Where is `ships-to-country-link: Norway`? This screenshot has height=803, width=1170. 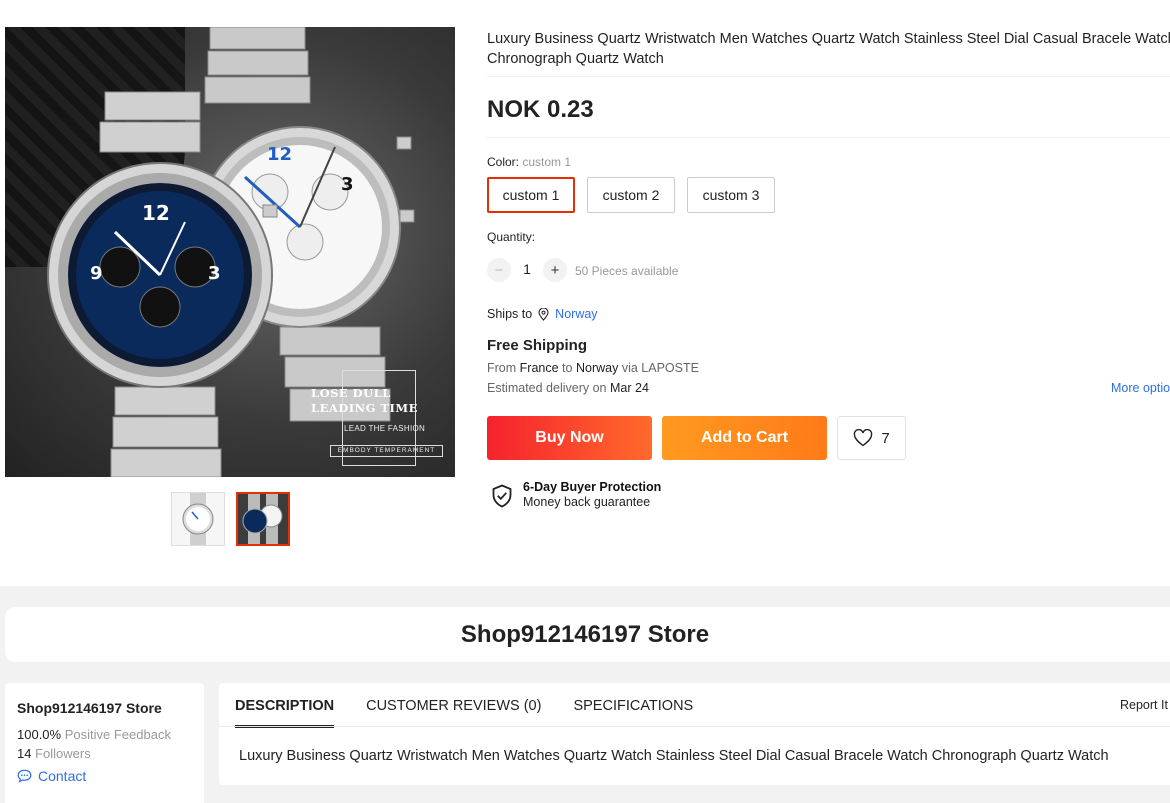
ships-to-country-link: Norway is located at coordinates (576, 314).